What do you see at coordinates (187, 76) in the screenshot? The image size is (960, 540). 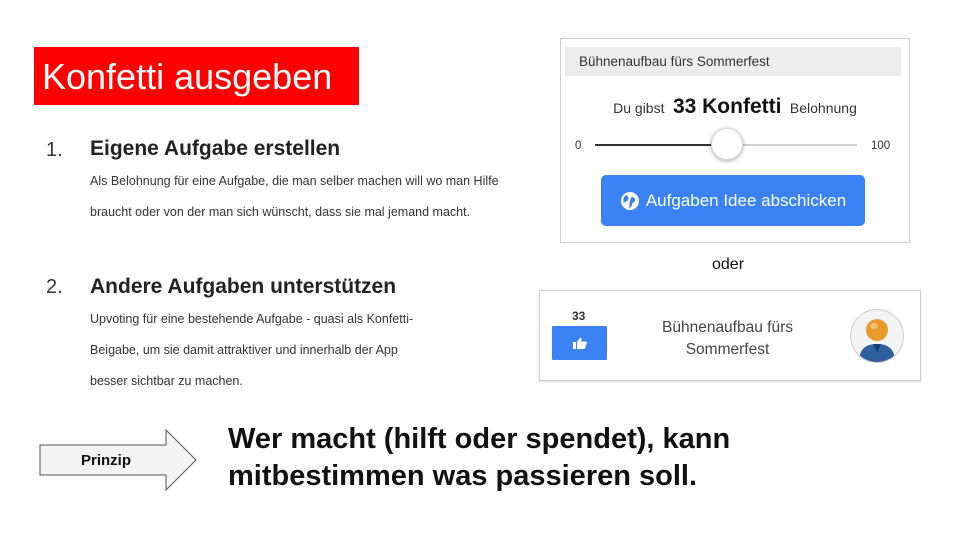 I see `page-title: Konfetti ausgeben` at bounding box center [187, 76].